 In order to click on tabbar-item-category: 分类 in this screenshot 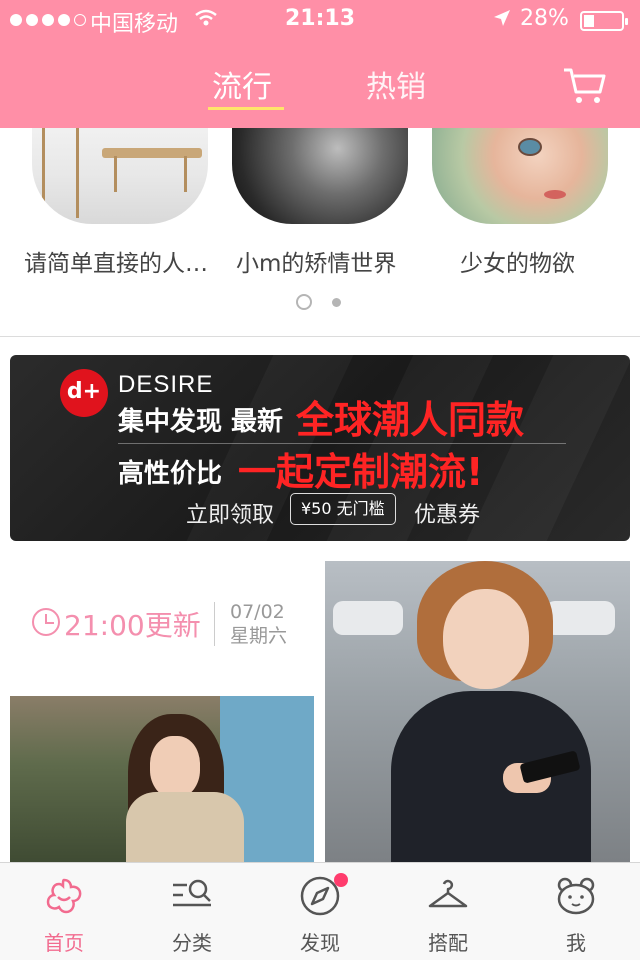, I will do `click(192, 911)`.